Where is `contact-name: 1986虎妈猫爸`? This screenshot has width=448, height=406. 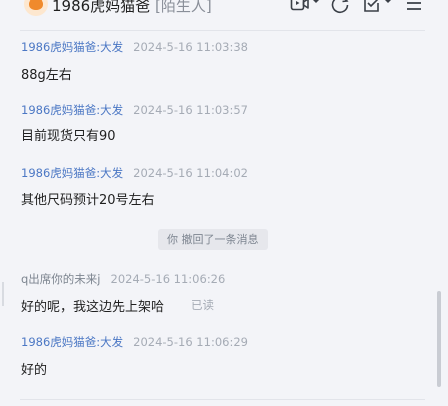
contact-name: 1986虎妈猫爸 is located at coordinates (101, 7).